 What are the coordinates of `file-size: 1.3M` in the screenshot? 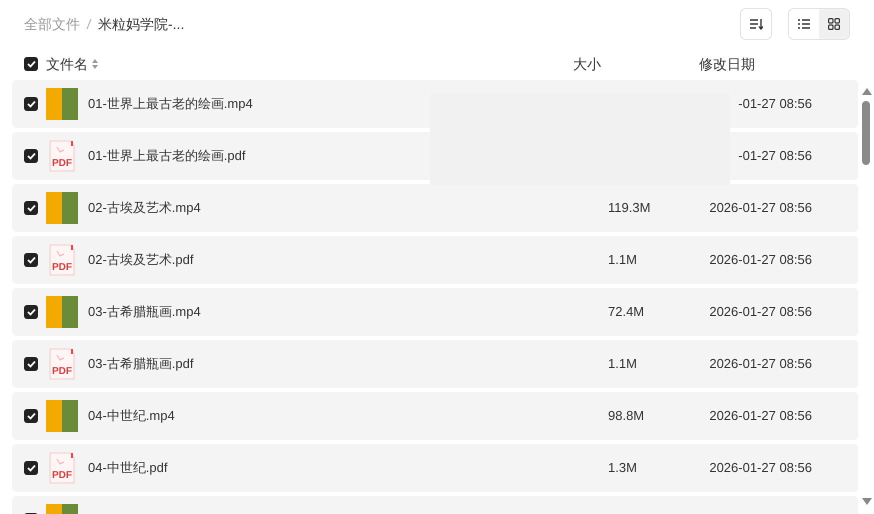 It's located at (623, 468).